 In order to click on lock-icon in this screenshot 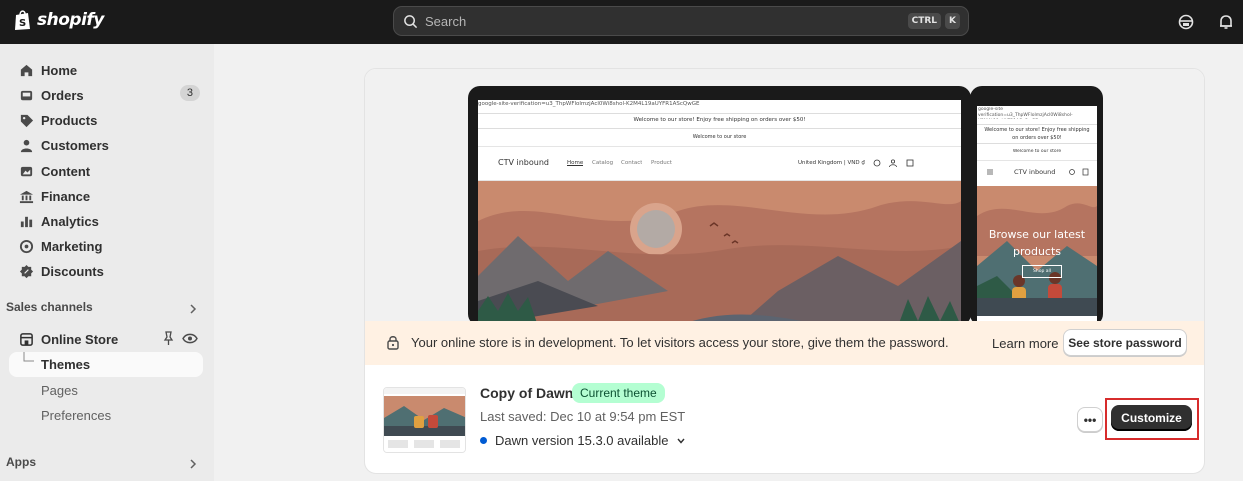, I will do `click(393, 343)`.